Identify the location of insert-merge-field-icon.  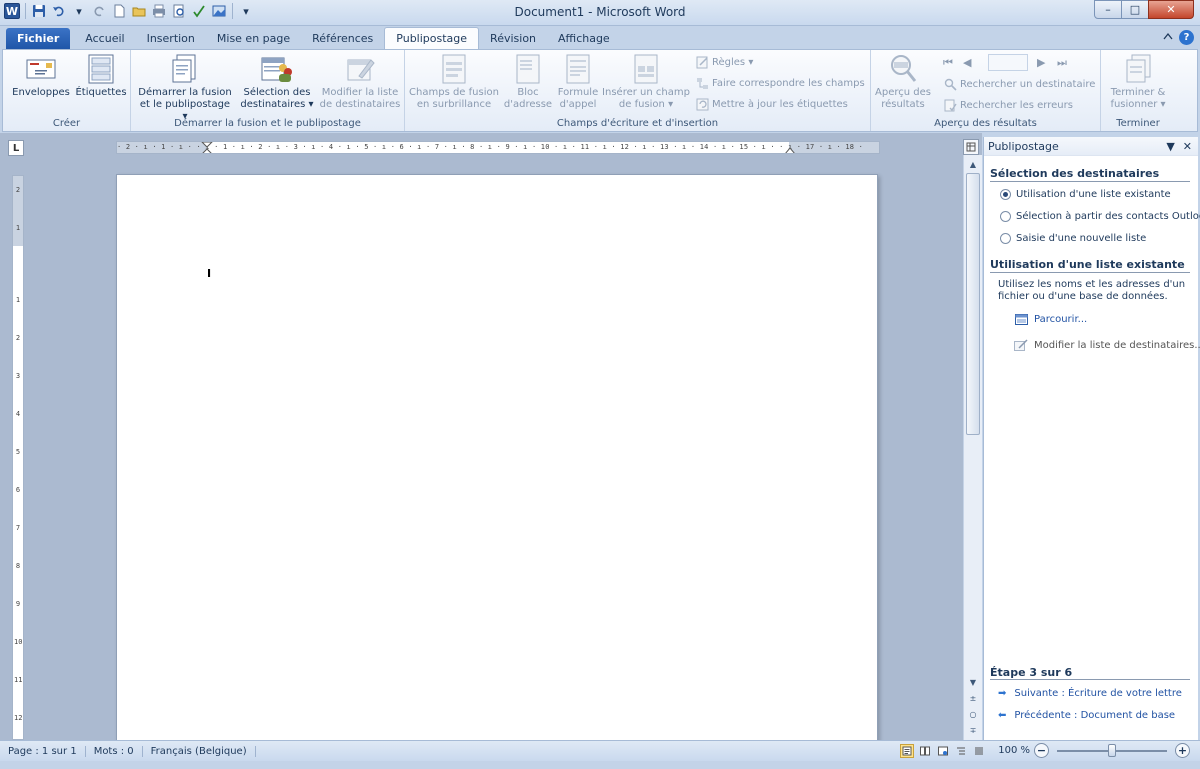
(646, 69).